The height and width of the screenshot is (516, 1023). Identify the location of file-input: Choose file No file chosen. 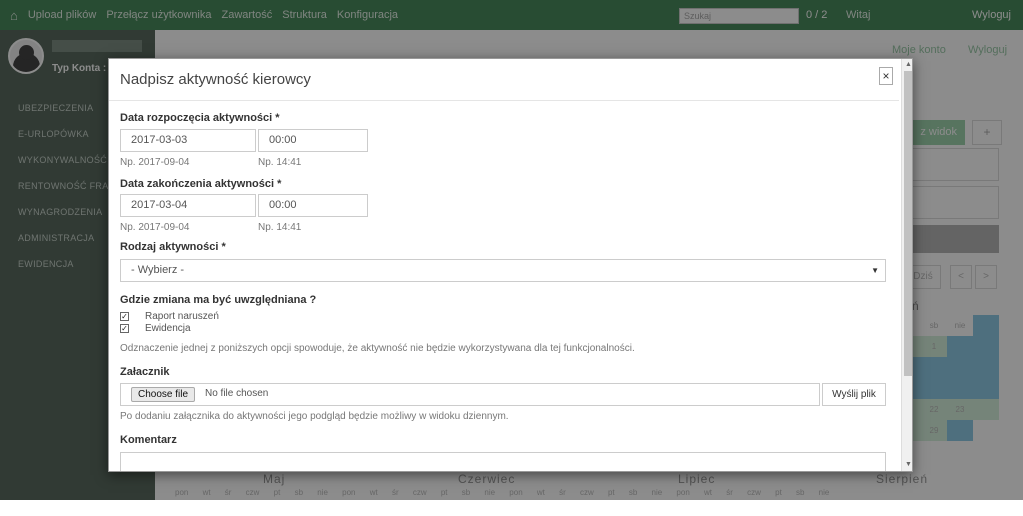
(470, 394).